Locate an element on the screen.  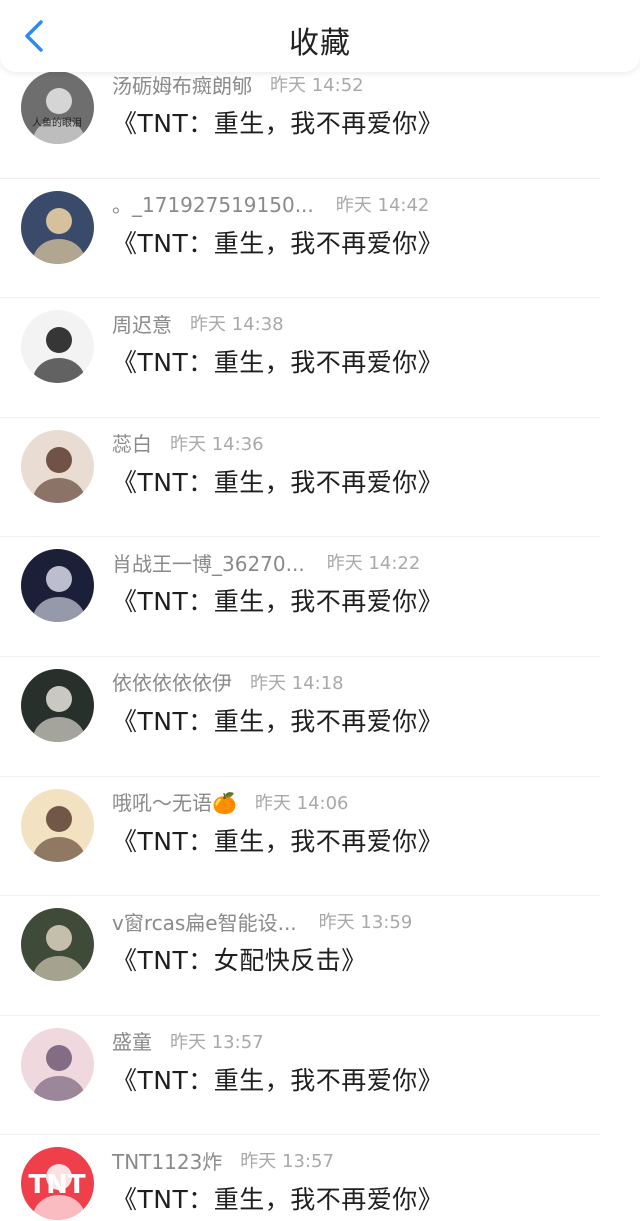
avatar-text: TNT is located at coordinates (56, 1185).